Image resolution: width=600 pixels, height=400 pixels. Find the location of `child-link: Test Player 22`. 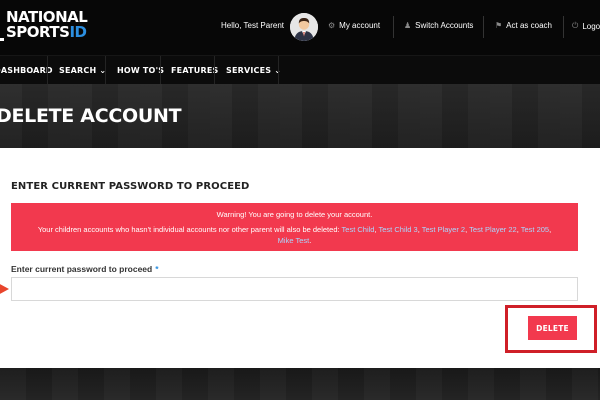

child-link: Test Player 22 is located at coordinates (493, 229).